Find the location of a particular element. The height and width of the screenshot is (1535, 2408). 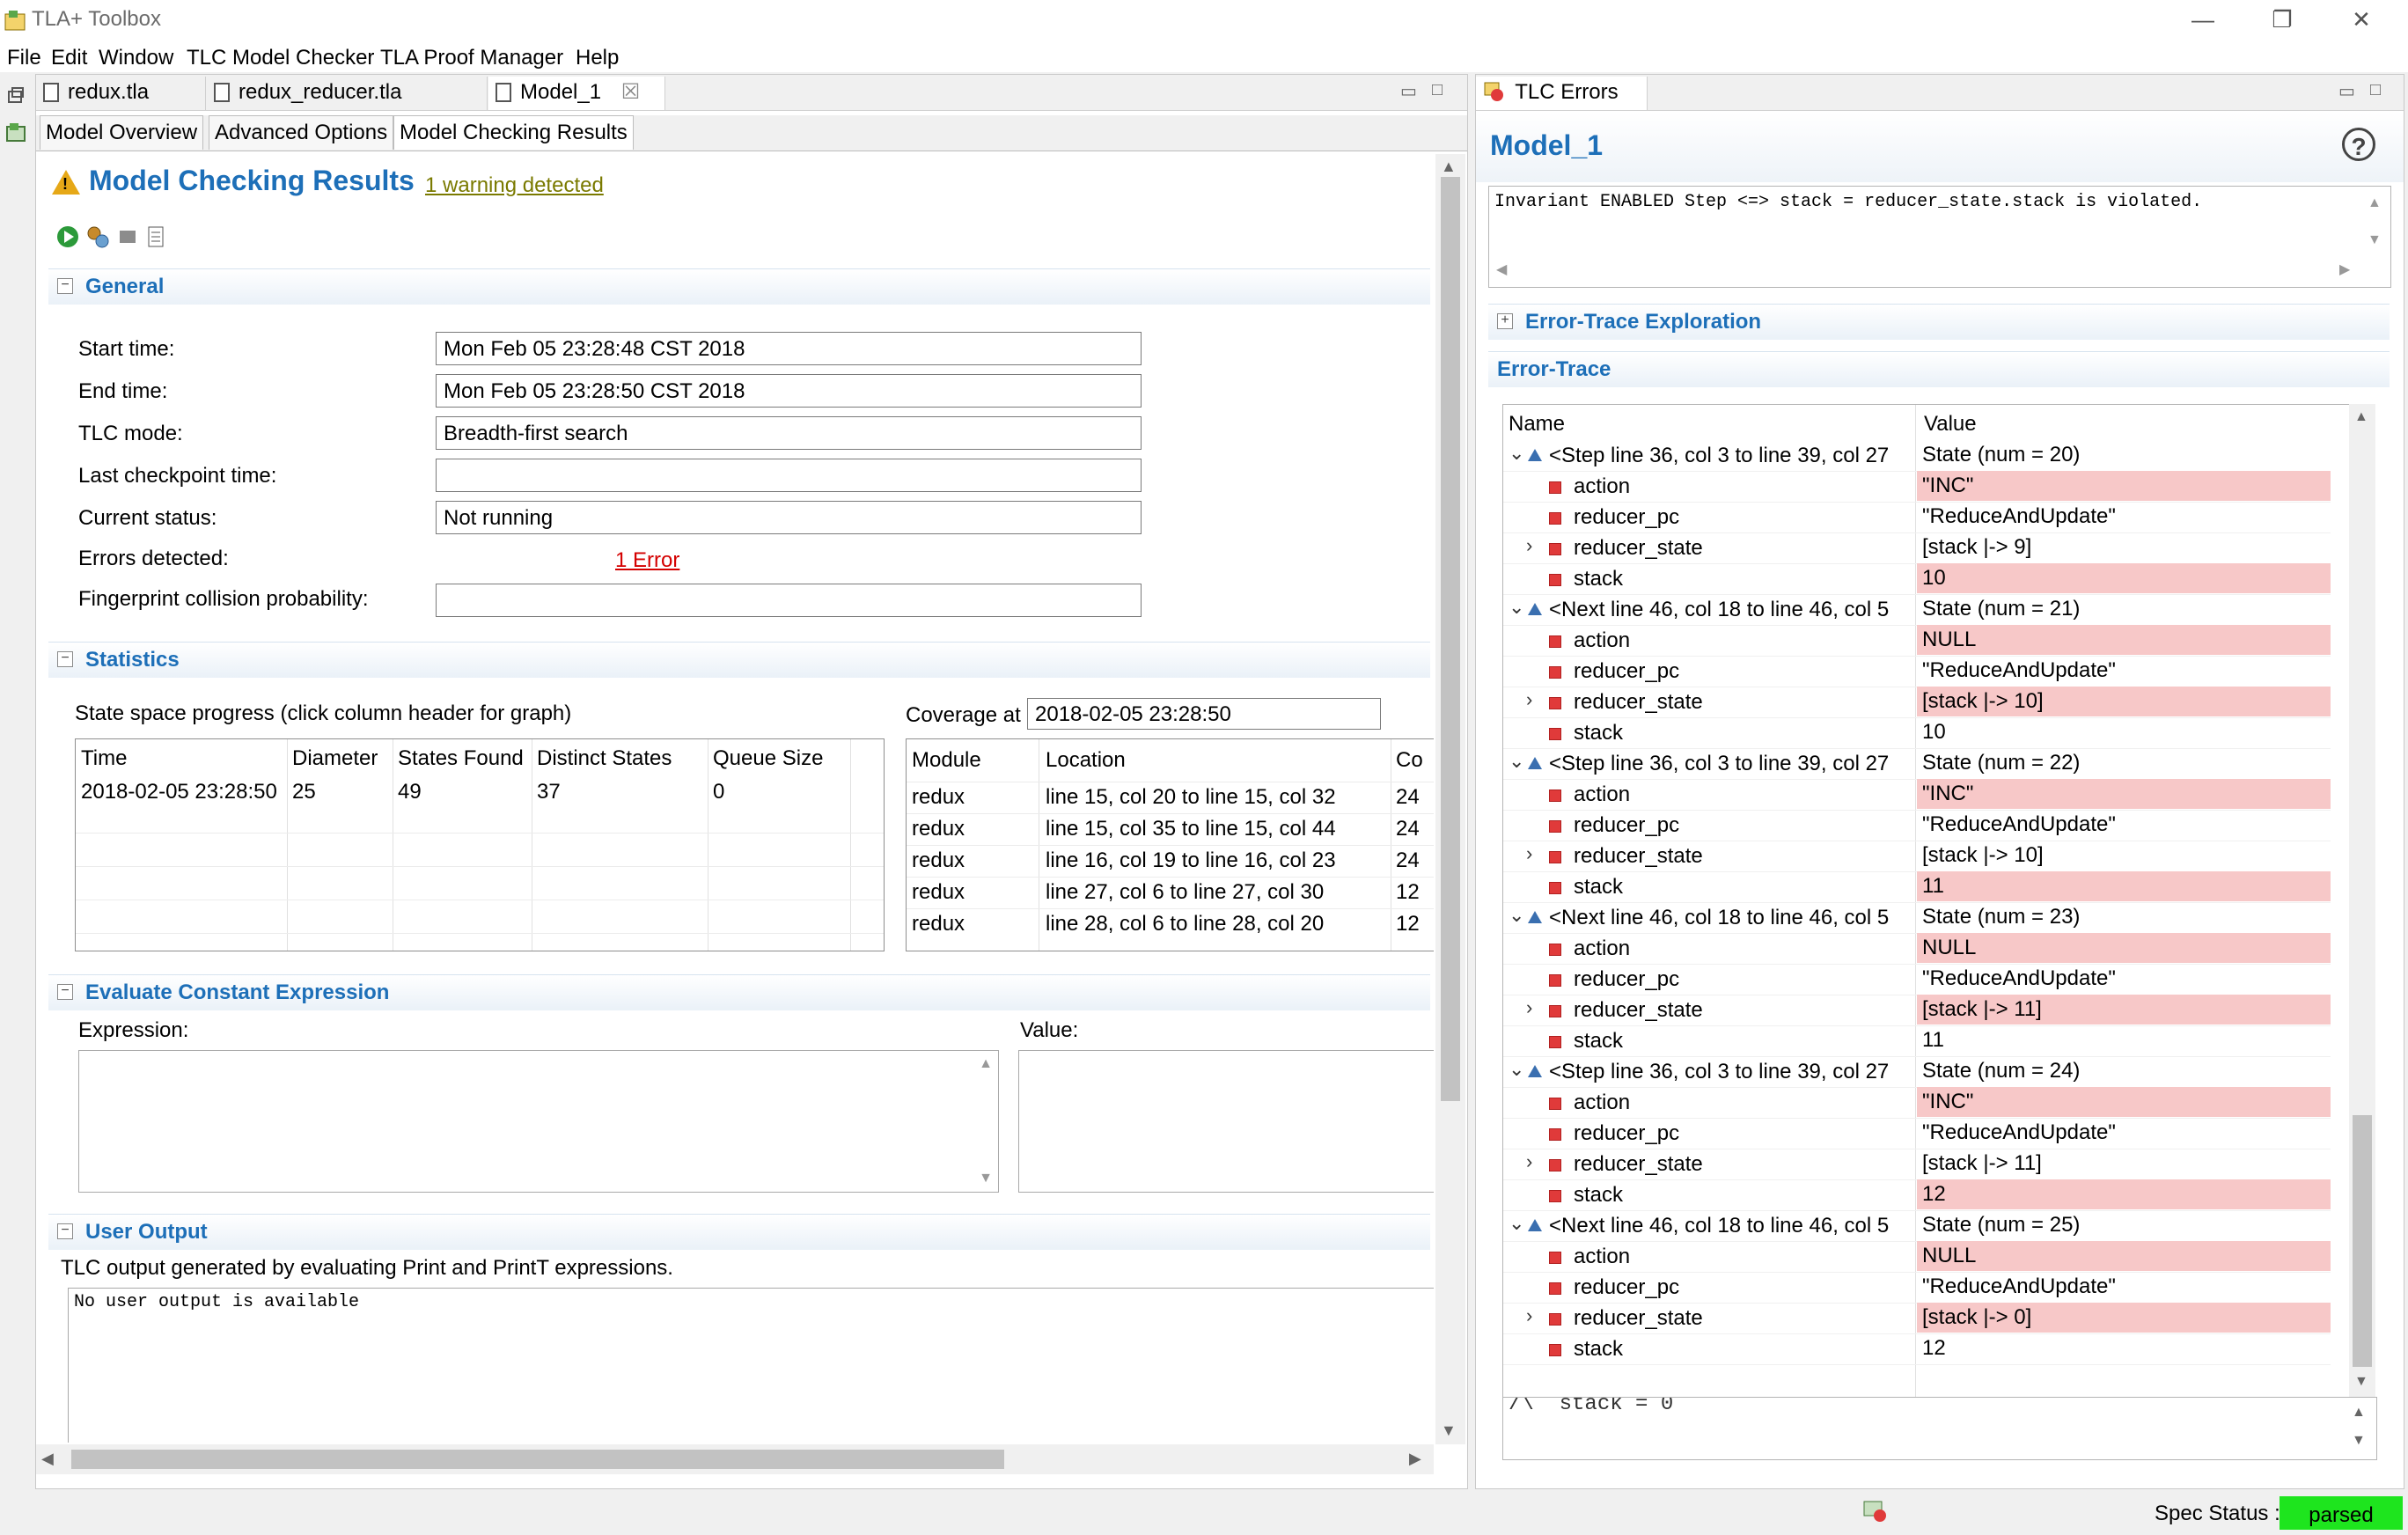

scroll-left-icon: ◀ is located at coordinates (1501, 269).